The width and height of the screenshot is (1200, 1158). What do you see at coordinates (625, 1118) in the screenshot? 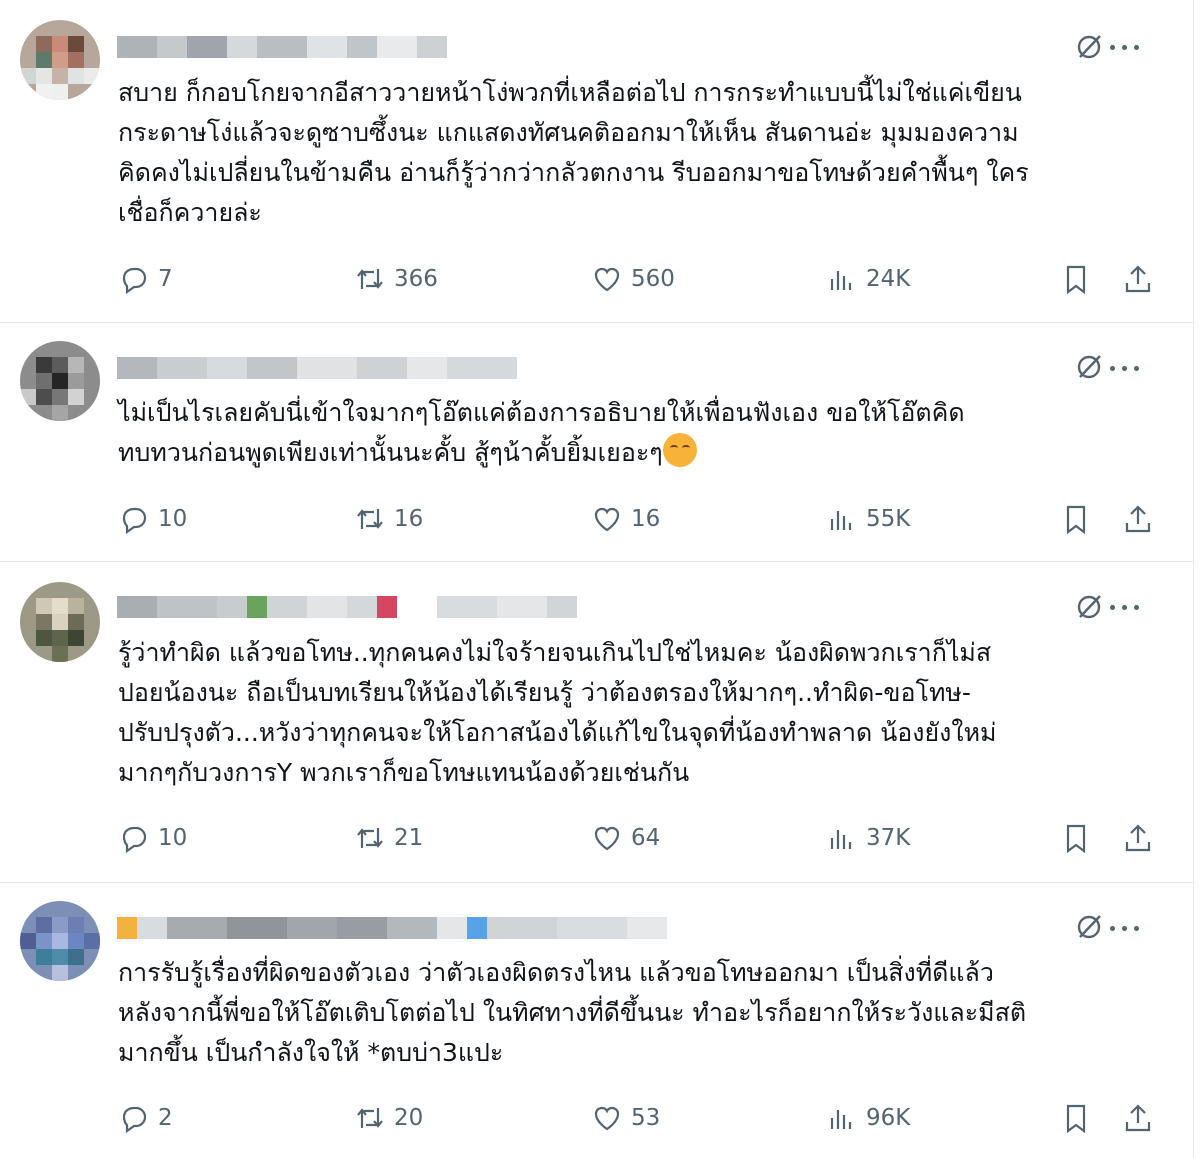
I see `like-button: 53` at bounding box center [625, 1118].